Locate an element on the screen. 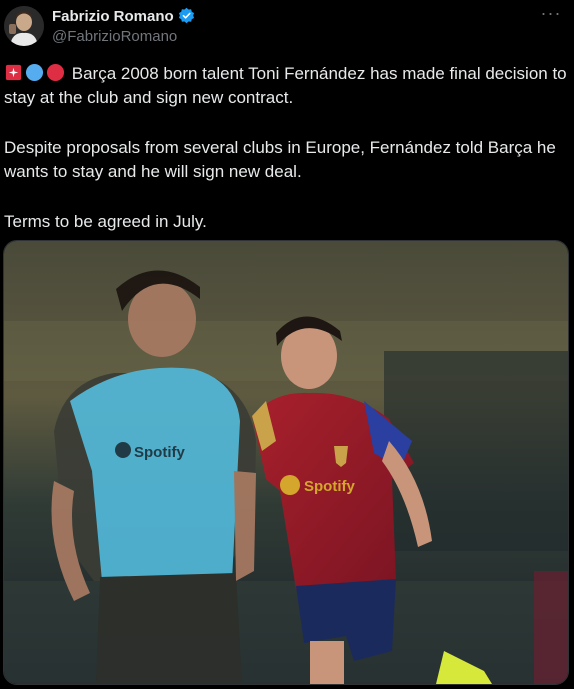 This screenshot has height=689, width=574. author-display-name: Fabrizio Romano is located at coordinates (123, 16).